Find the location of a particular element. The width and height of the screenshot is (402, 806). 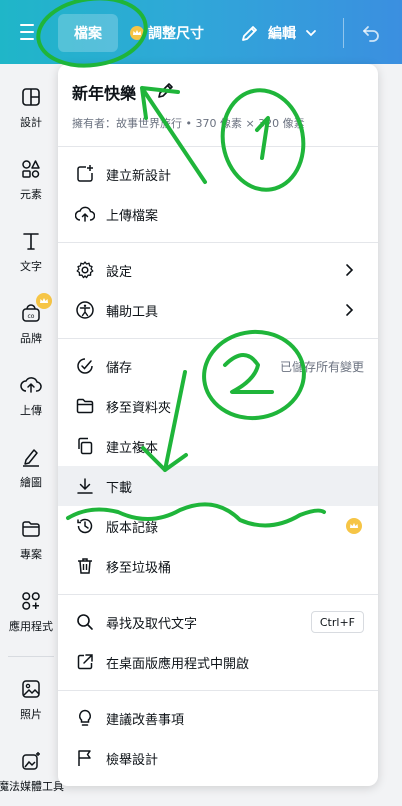

shapes-icon is located at coordinates (31, 169).